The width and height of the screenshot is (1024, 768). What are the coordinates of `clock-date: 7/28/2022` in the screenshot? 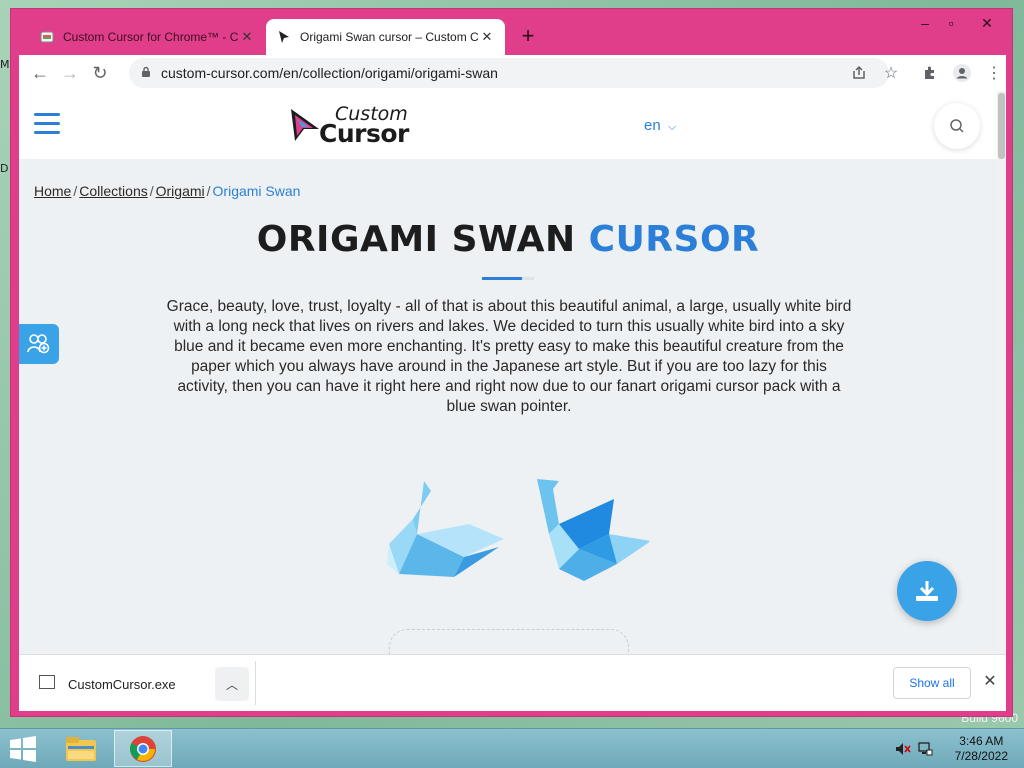 It's located at (981, 756).